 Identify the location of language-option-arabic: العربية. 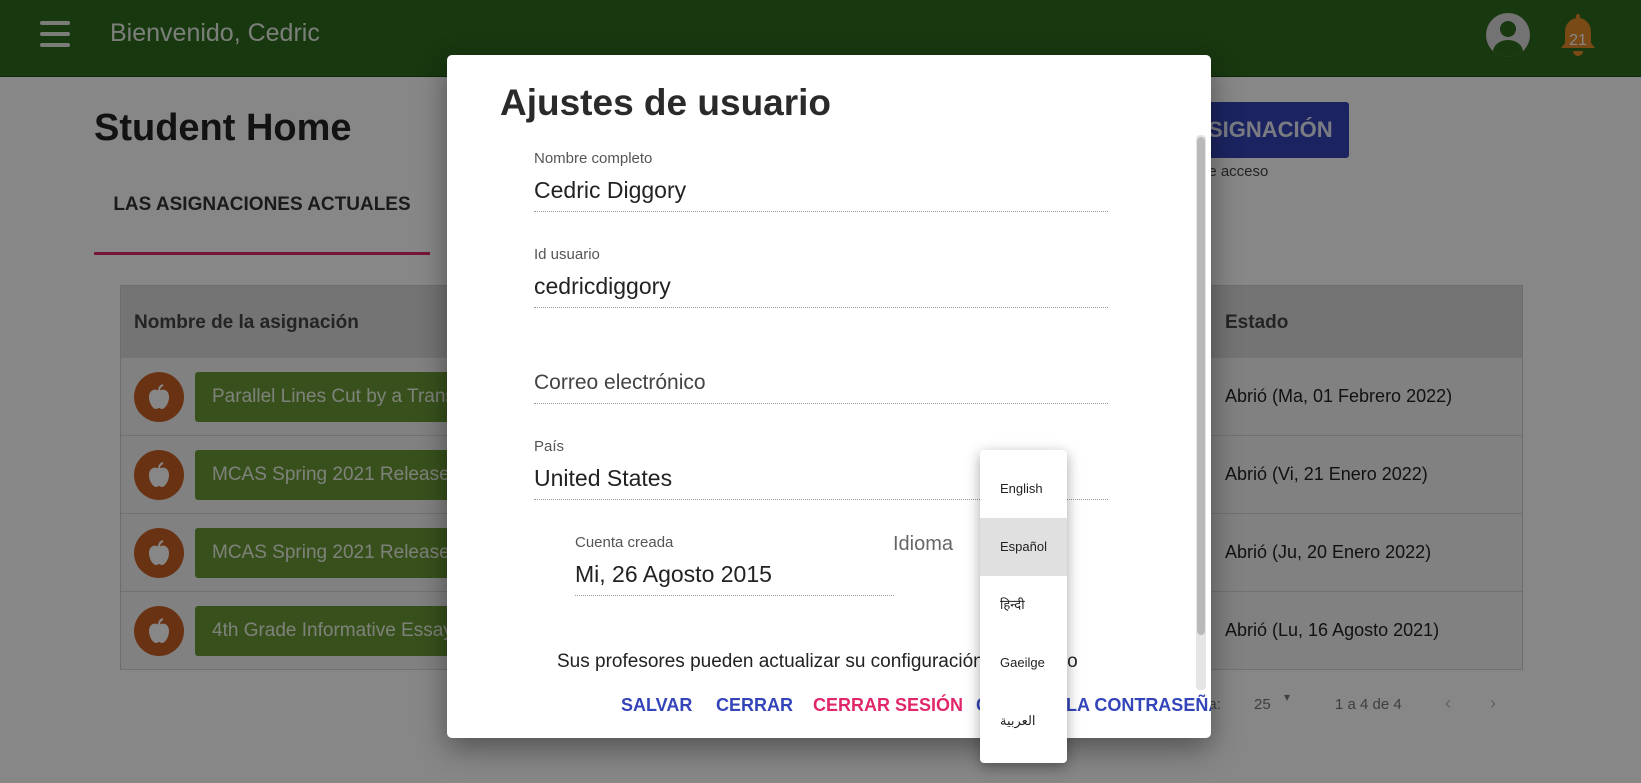
(1023, 721).